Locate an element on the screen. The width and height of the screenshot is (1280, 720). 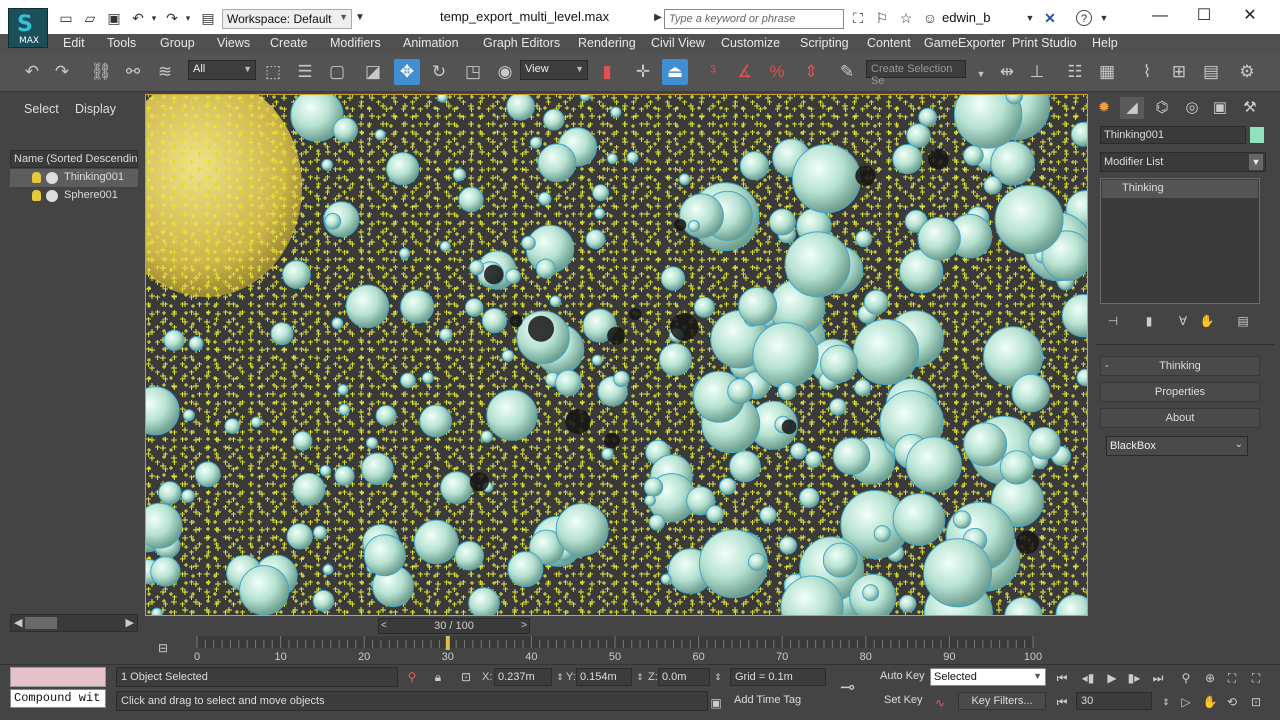
search-input: Type a keyword or phrase is located at coordinates (754, 19).